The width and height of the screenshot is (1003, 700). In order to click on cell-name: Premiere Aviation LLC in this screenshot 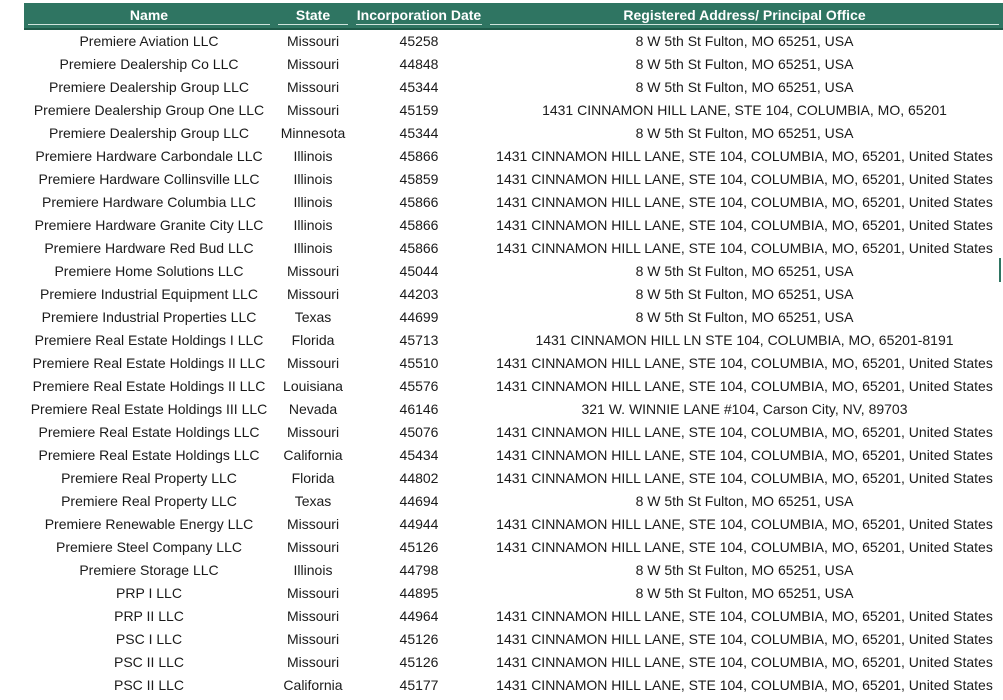, I will do `click(149, 41)`.